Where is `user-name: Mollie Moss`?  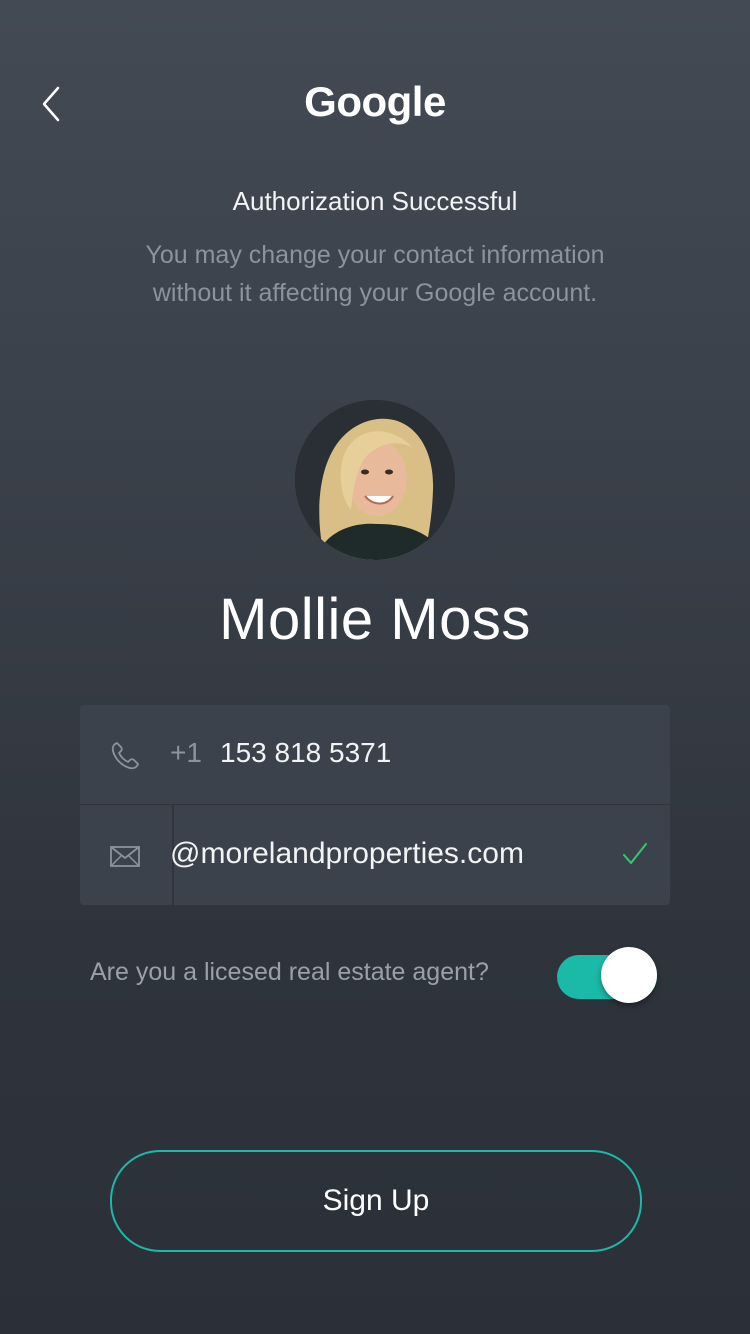 user-name: Mollie Moss is located at coordinates (375, 619).